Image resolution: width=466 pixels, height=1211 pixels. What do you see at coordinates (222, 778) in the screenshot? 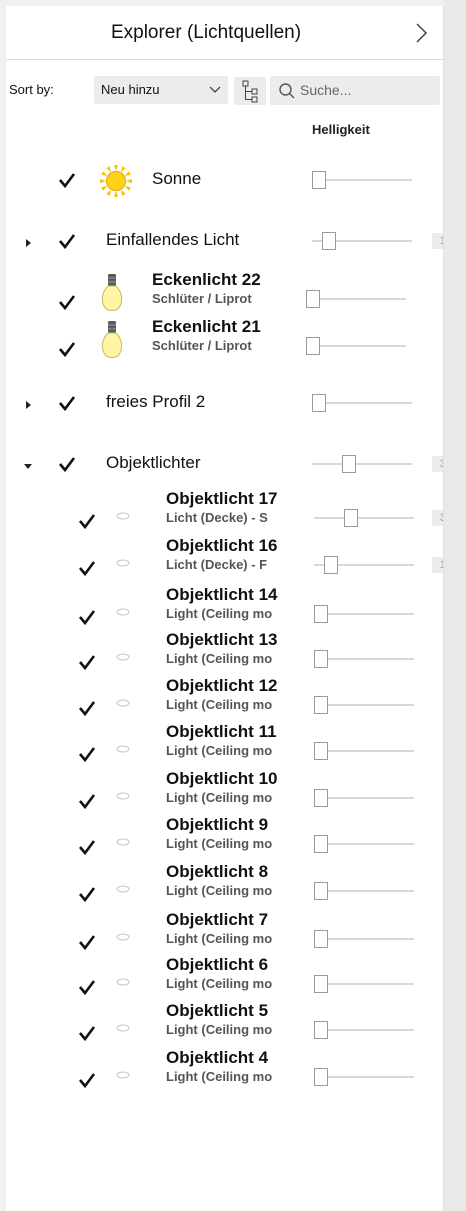
I see `item-name: Objektlicht 10` at bounding box center [222, 778].